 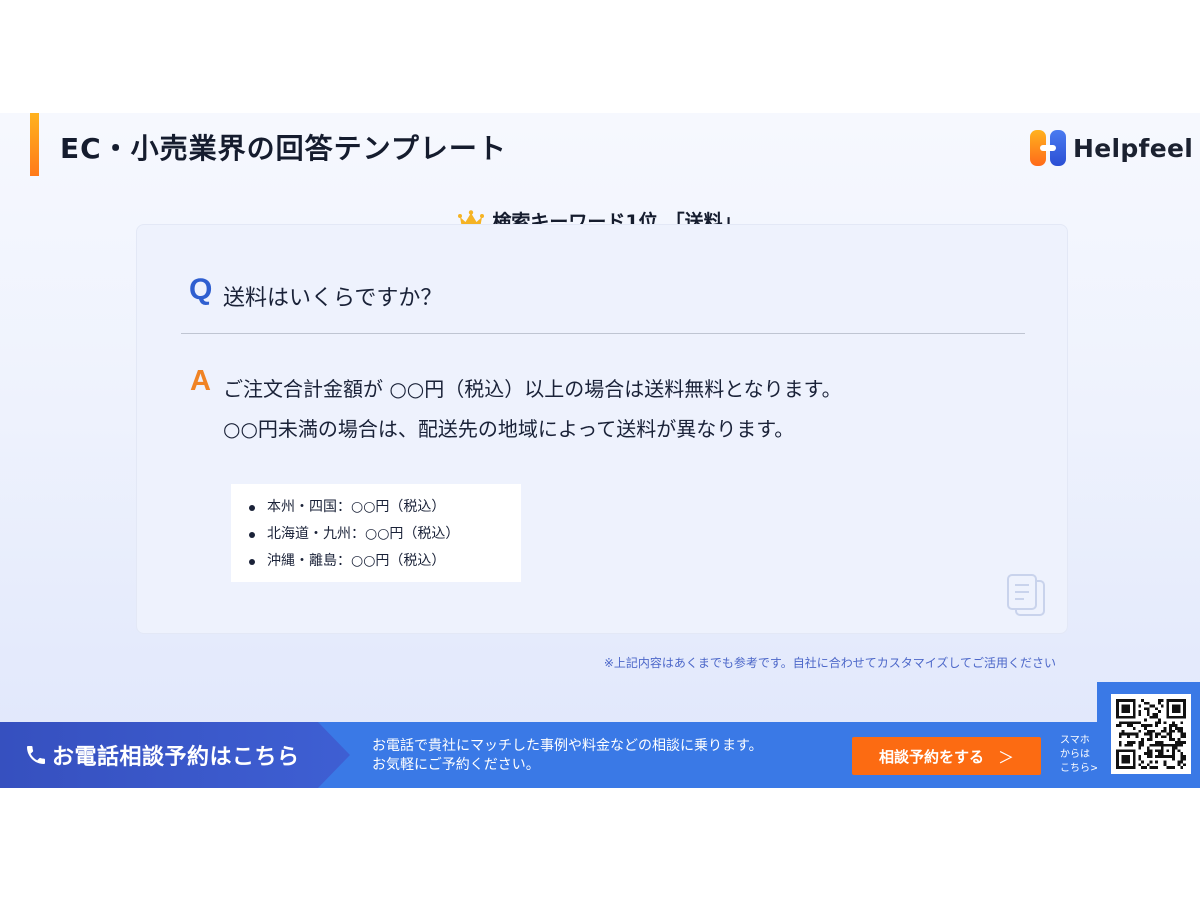 I want to click on list-item: 北海道・九州：○○円（税込）, so click(x=380, y=534).